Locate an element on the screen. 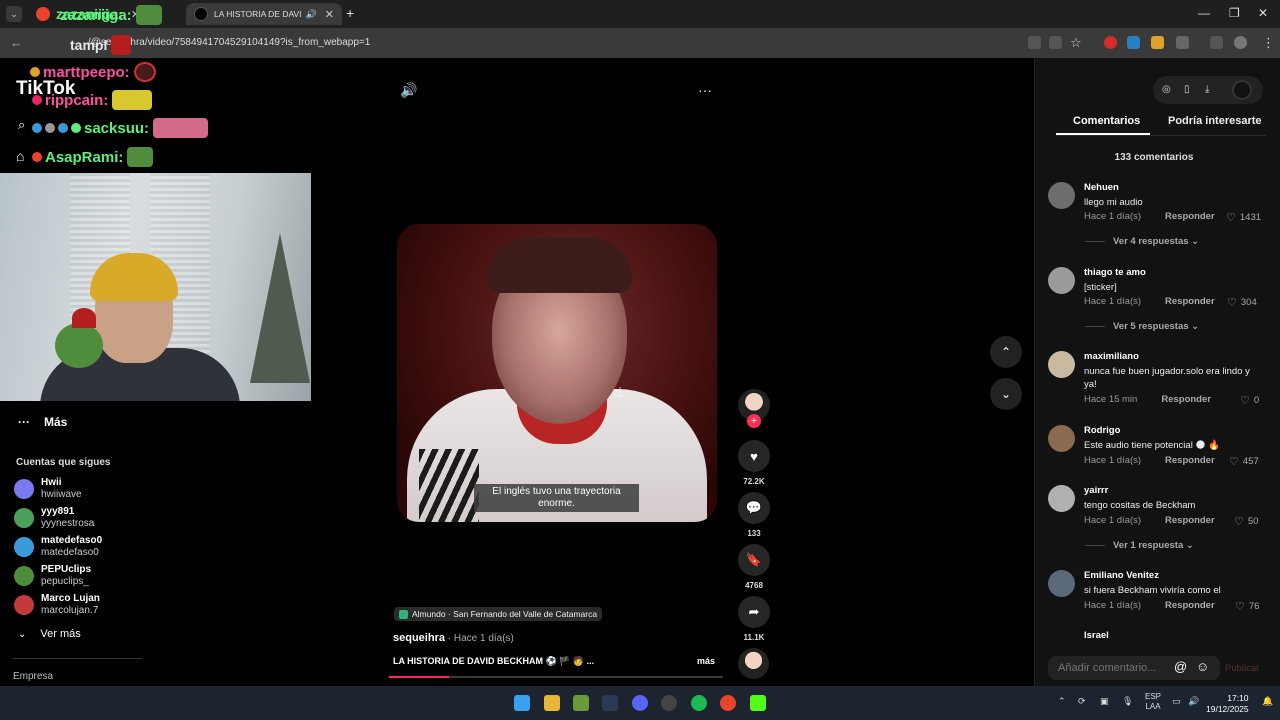 Image resolution: width=1280 pixels, height=720 pixels. cast-icon is located at coordinates (1034, 42).